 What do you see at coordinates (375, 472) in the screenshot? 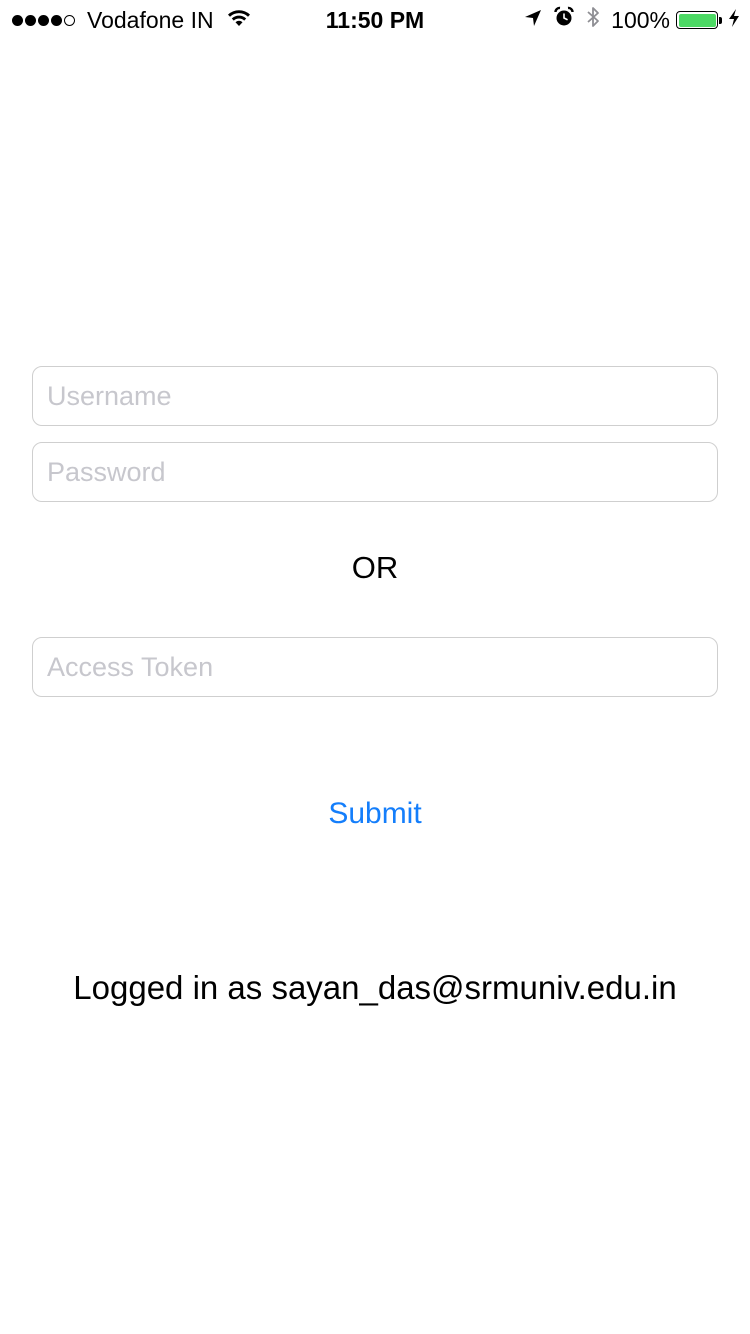
I see `password-field` at bounding box center [375, 472].